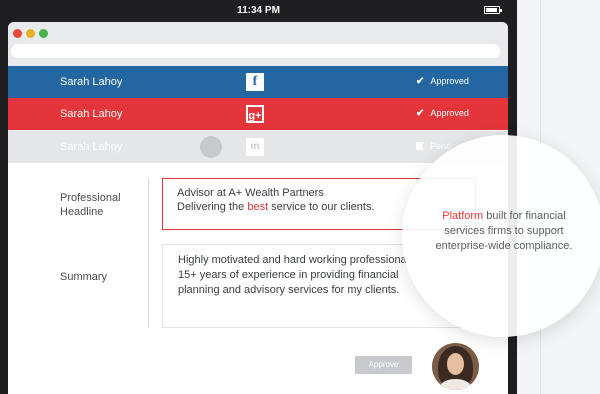  I want to click on status-bar: 11:34 PM, so click(258, 10).